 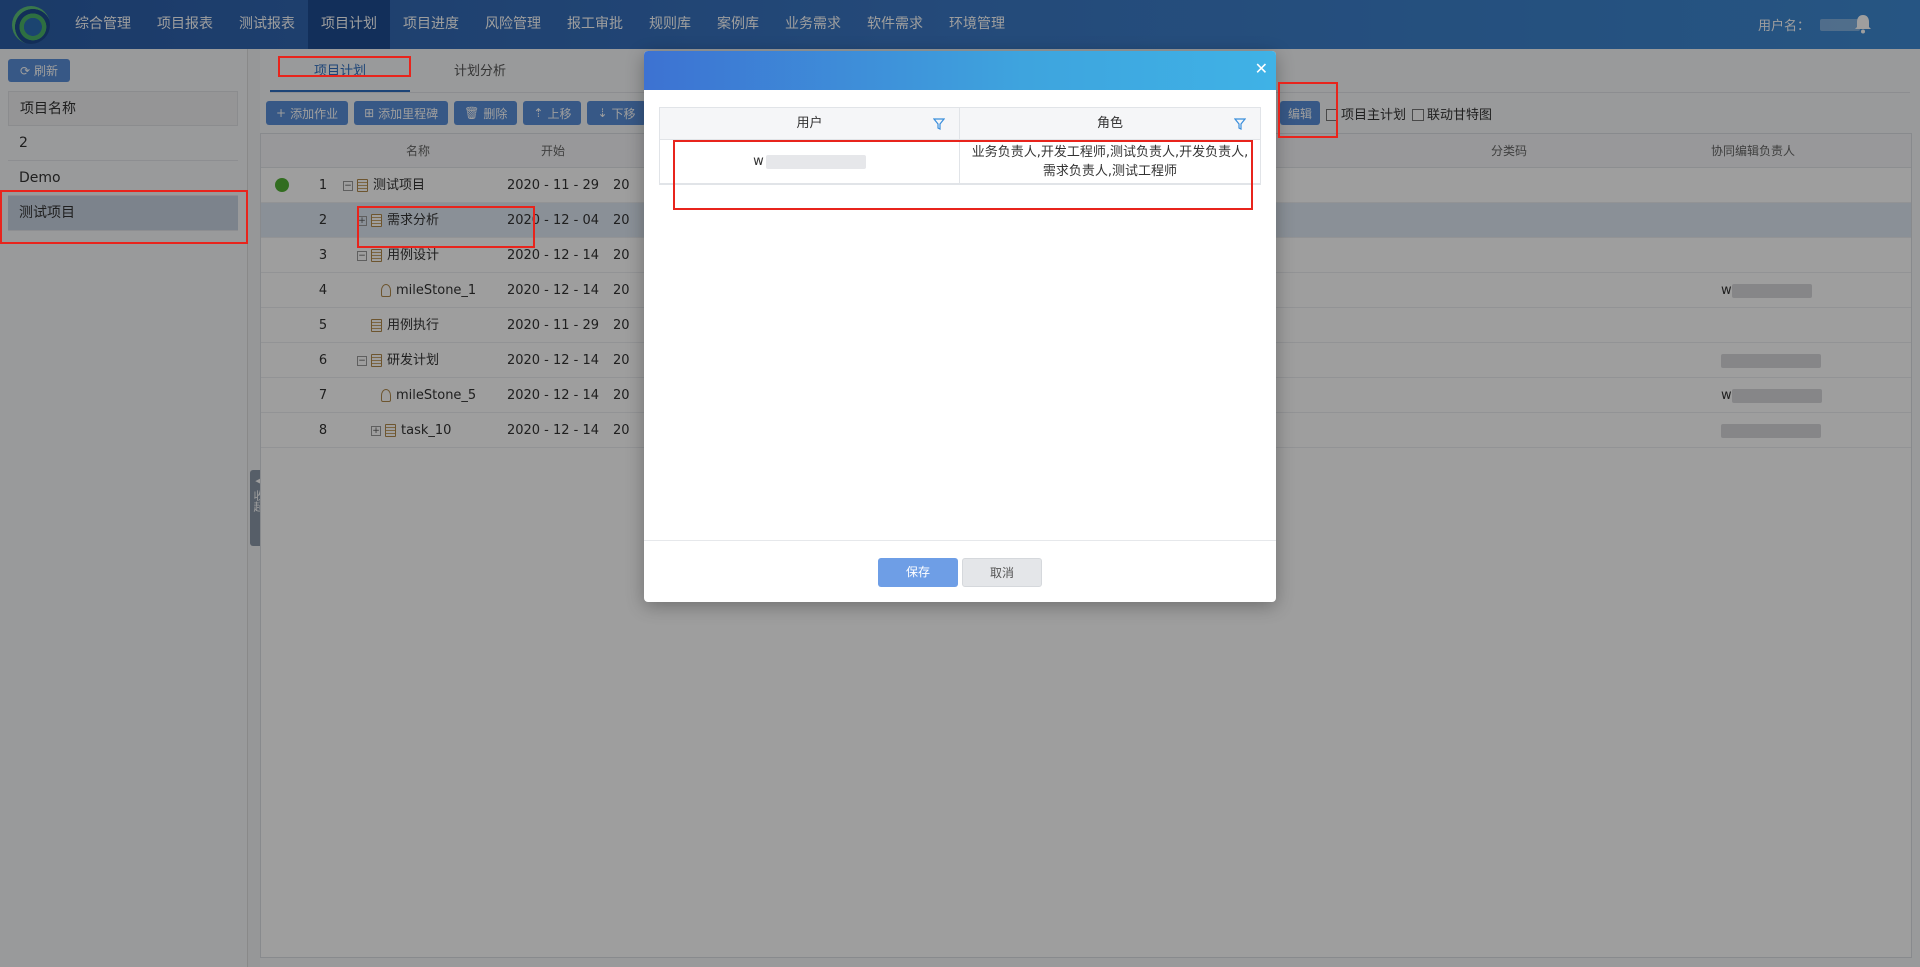 I want to click on user-name-text: w, so click(x=758, y=161).